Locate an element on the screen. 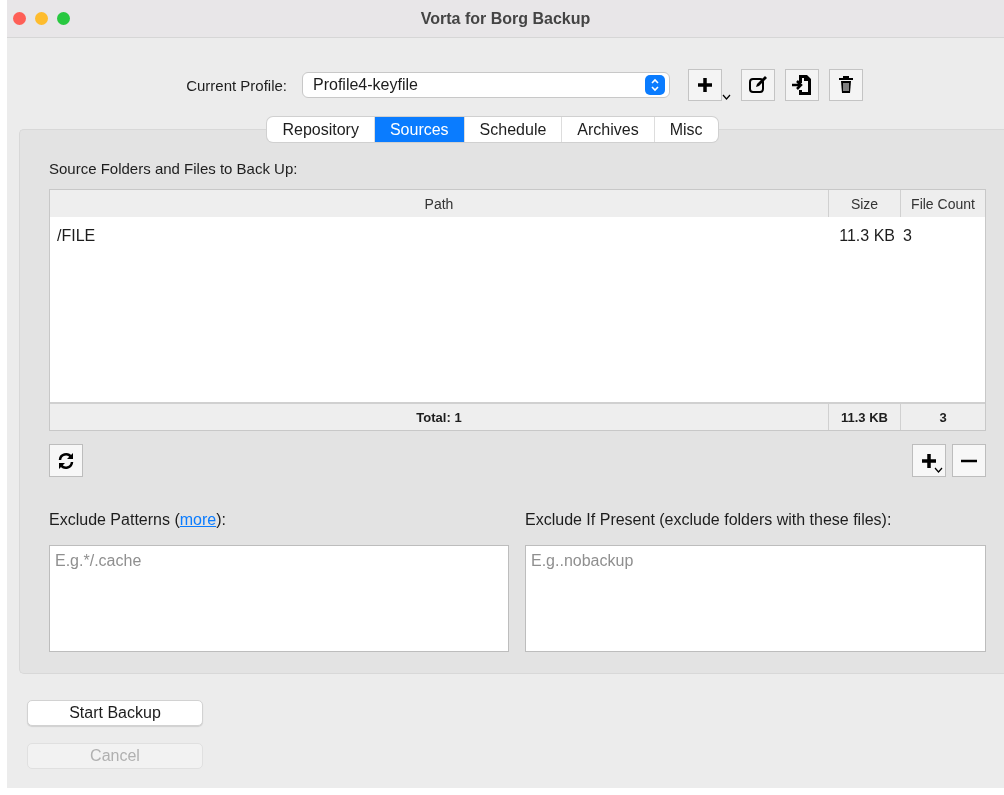 The width and height of the screenshot is (1004, 795). column-header: Size is located at coordinates (865, 203).